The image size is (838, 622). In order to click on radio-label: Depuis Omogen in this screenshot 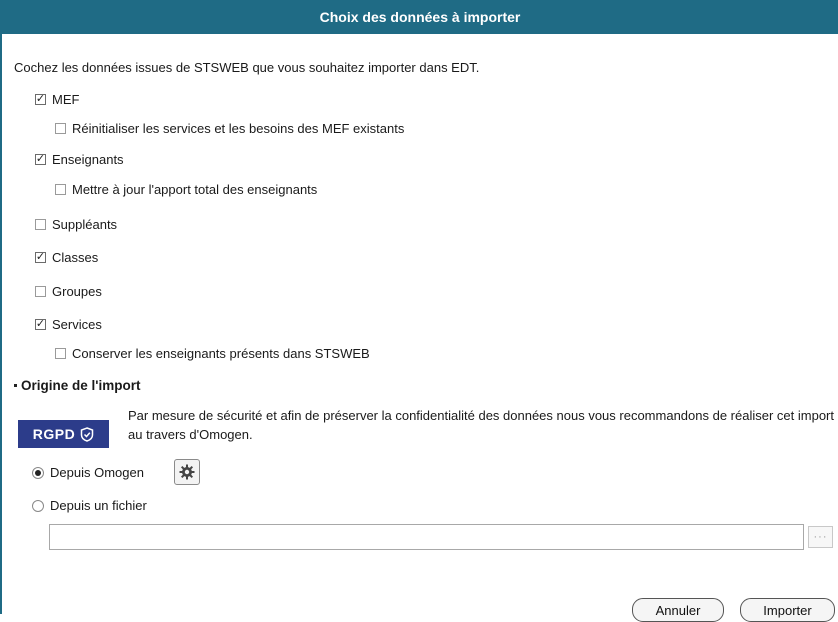, I will do `click(97, 472)`.